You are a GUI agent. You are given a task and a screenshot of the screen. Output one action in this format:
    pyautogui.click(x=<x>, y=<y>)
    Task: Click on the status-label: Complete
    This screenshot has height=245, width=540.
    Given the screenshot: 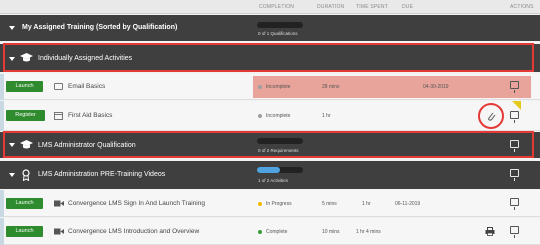 What is the action you would take?
    pyautogui.click(x=277, y=232)
    